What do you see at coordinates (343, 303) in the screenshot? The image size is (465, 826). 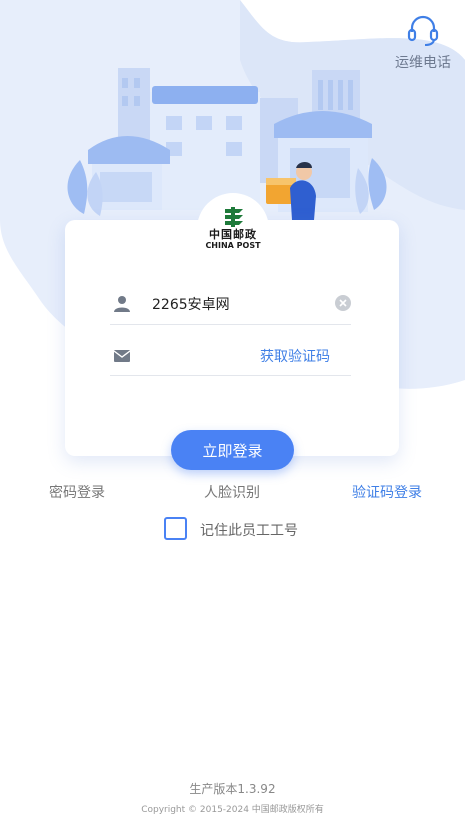 I see `clear-input-icon` at bounding box center [343, 303].